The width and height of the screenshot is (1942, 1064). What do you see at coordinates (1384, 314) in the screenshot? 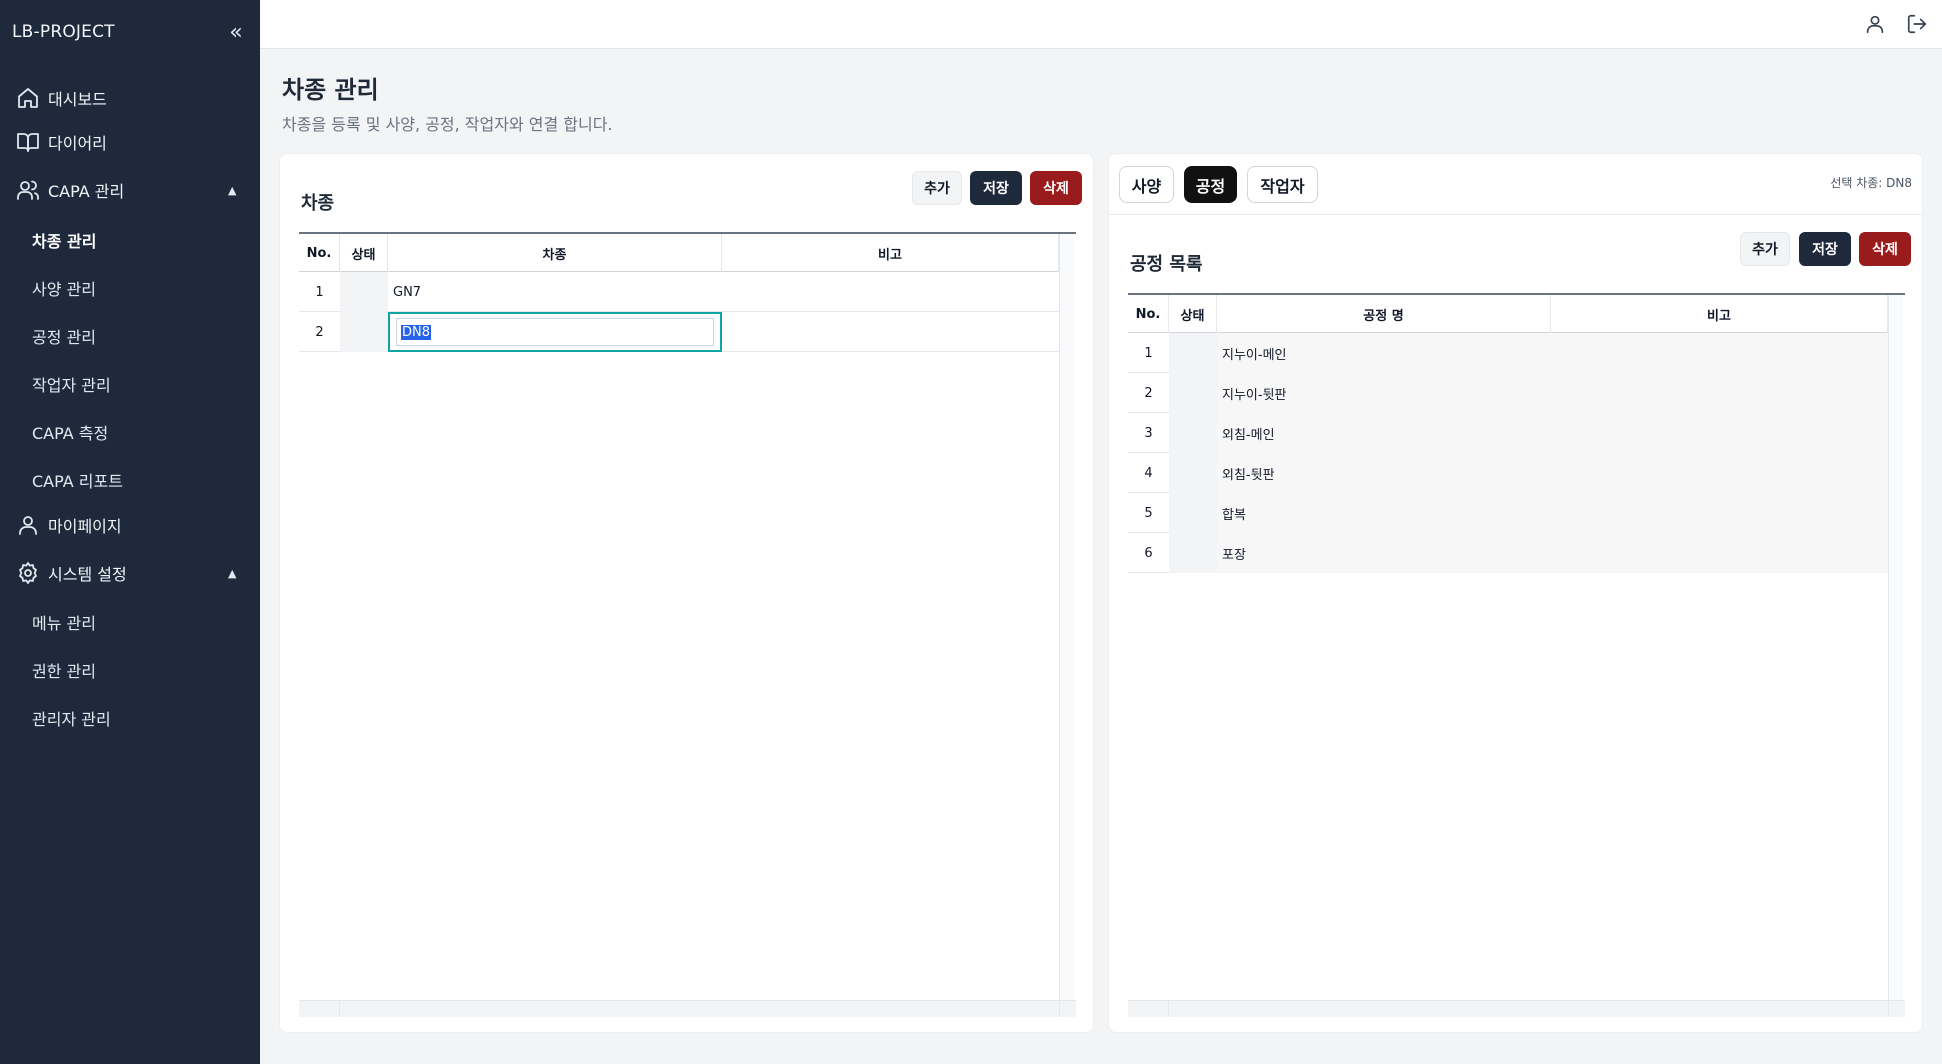
I see `column-header-process-name: 공정 명` at bounding box center [1384, 314].